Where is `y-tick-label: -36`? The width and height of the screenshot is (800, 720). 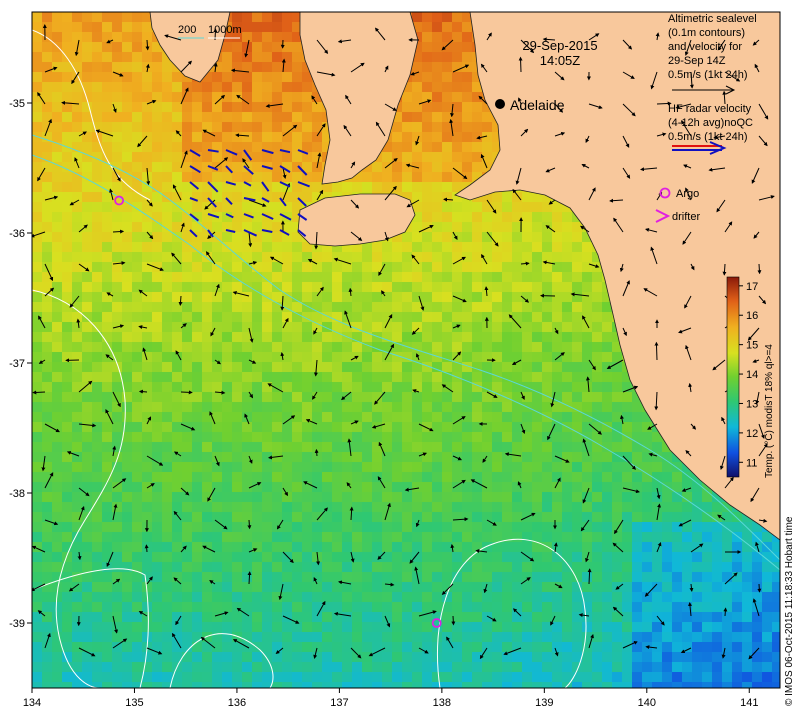 y-tick-label: -36 is located at coordinates (17, 234).